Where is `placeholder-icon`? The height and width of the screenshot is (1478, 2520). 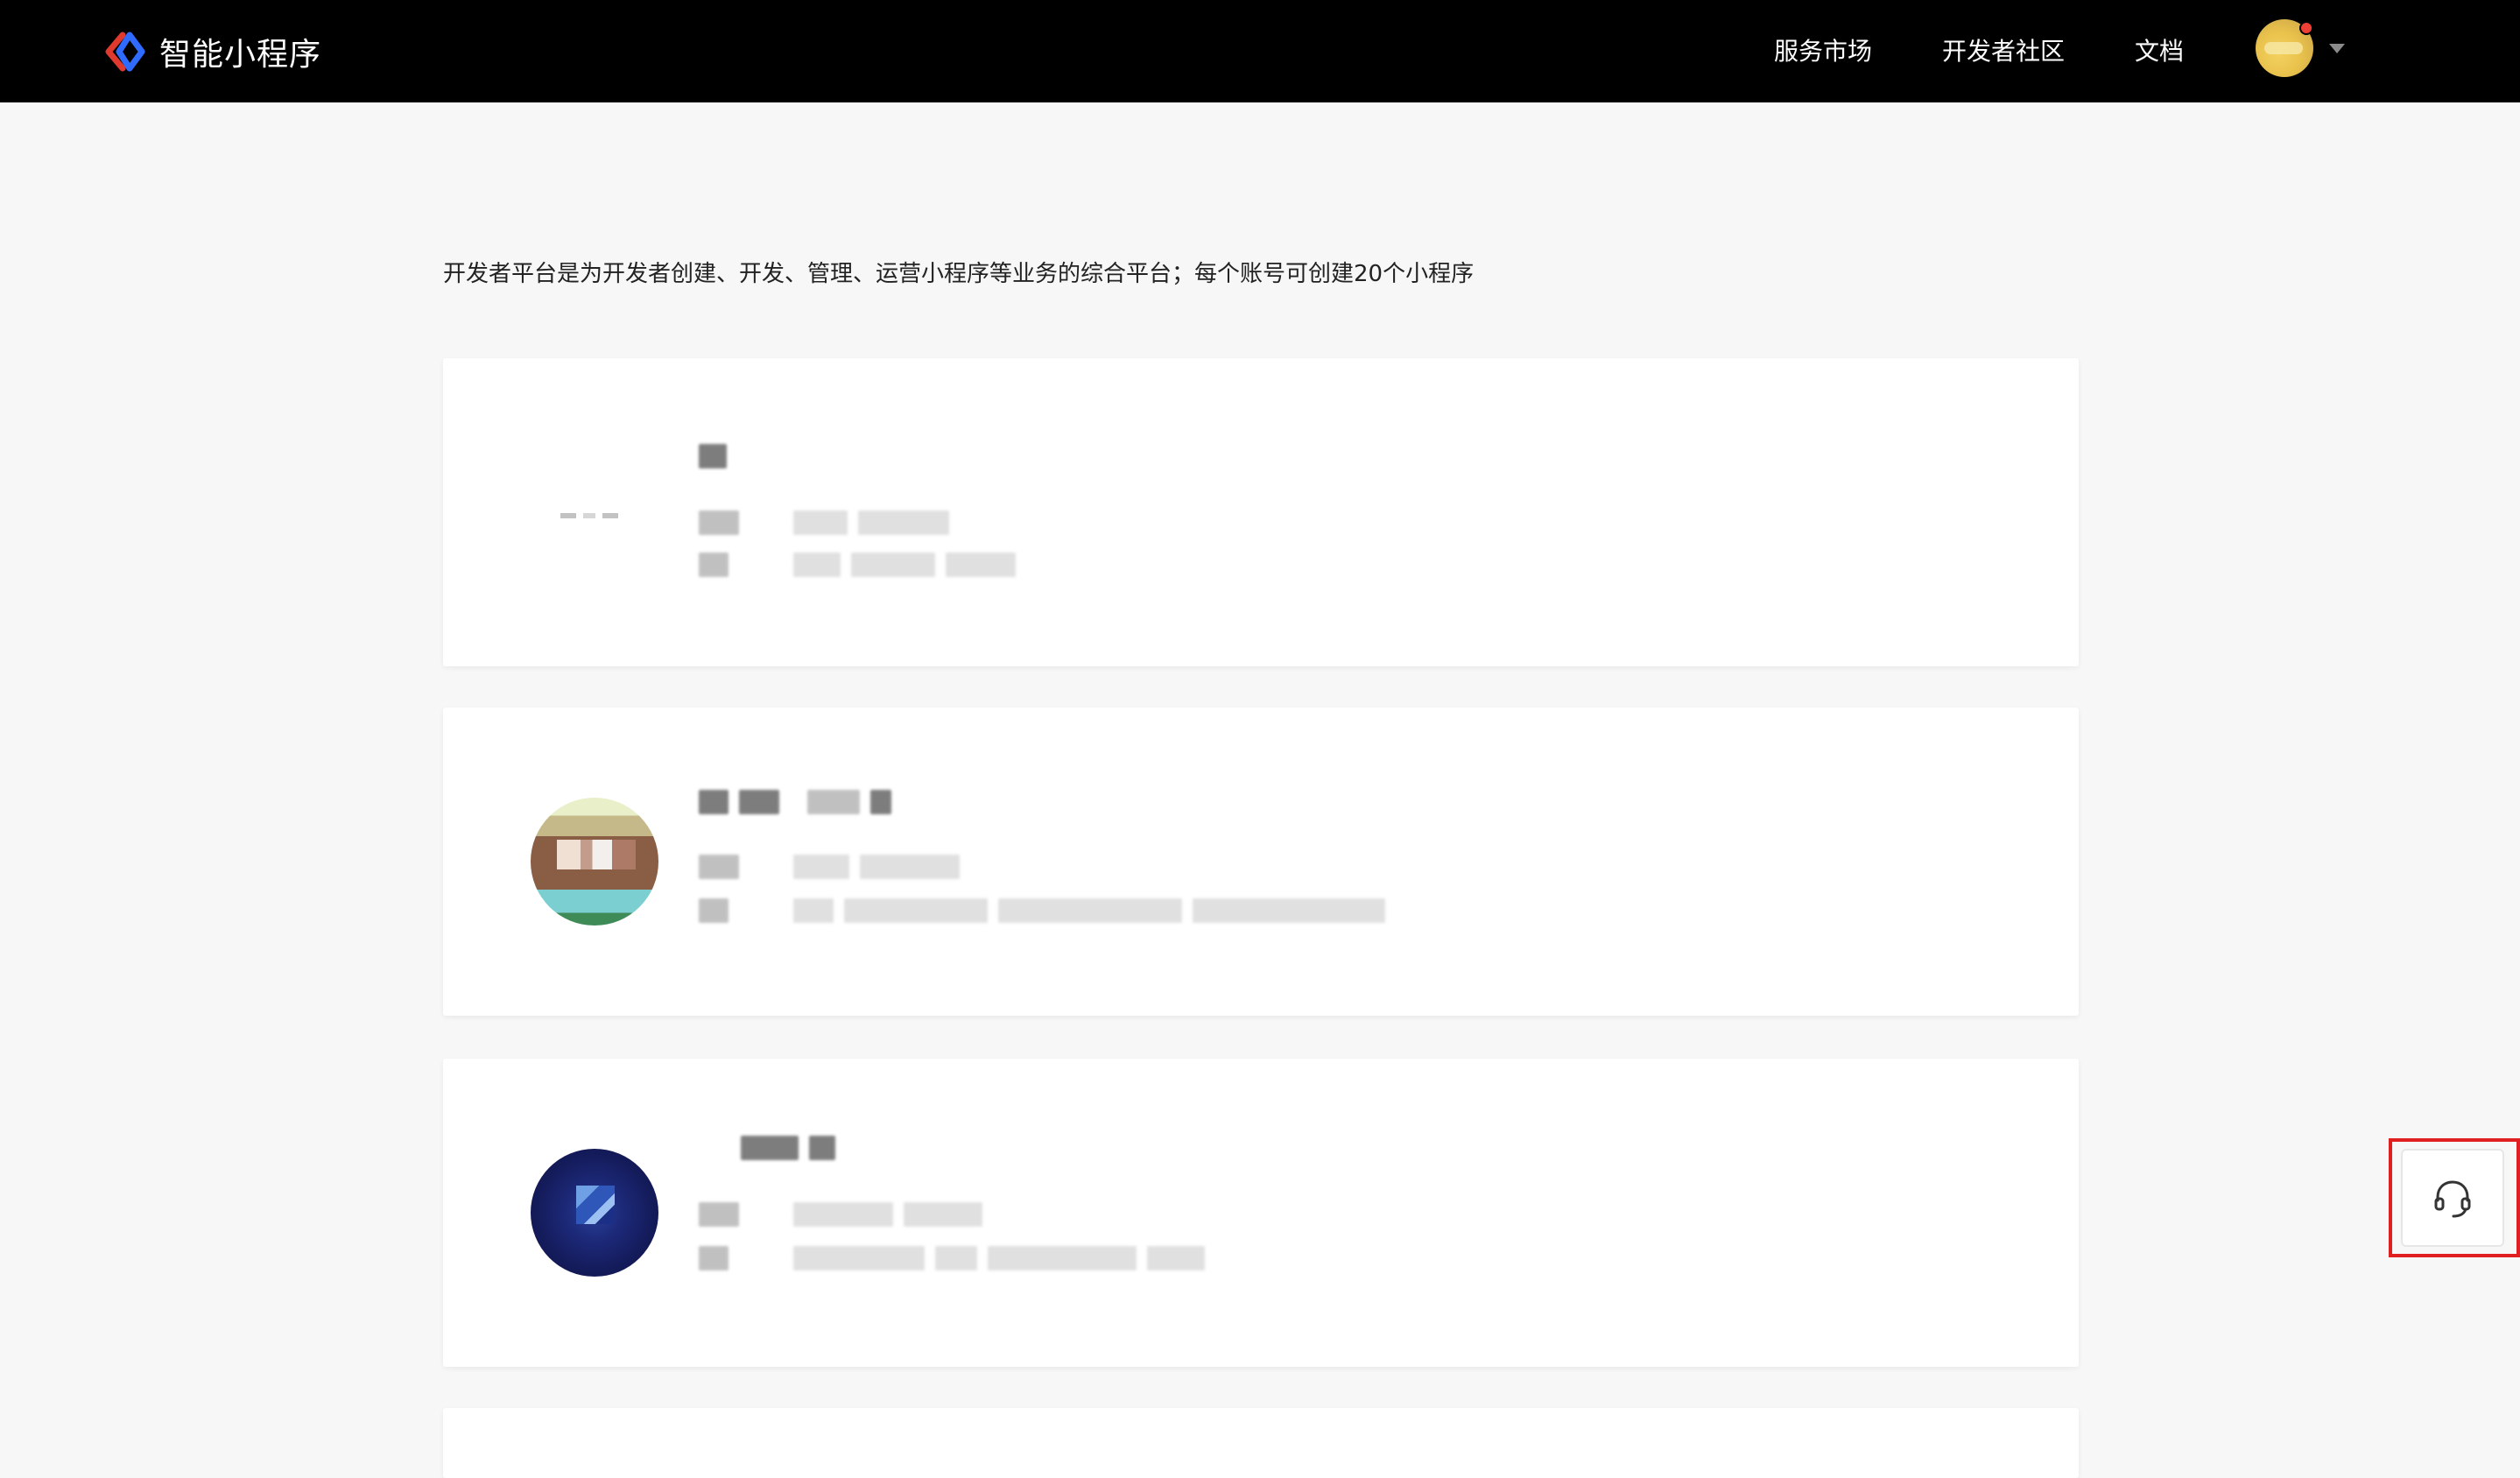
placeholder-icon is located at coordinates (591, 515).